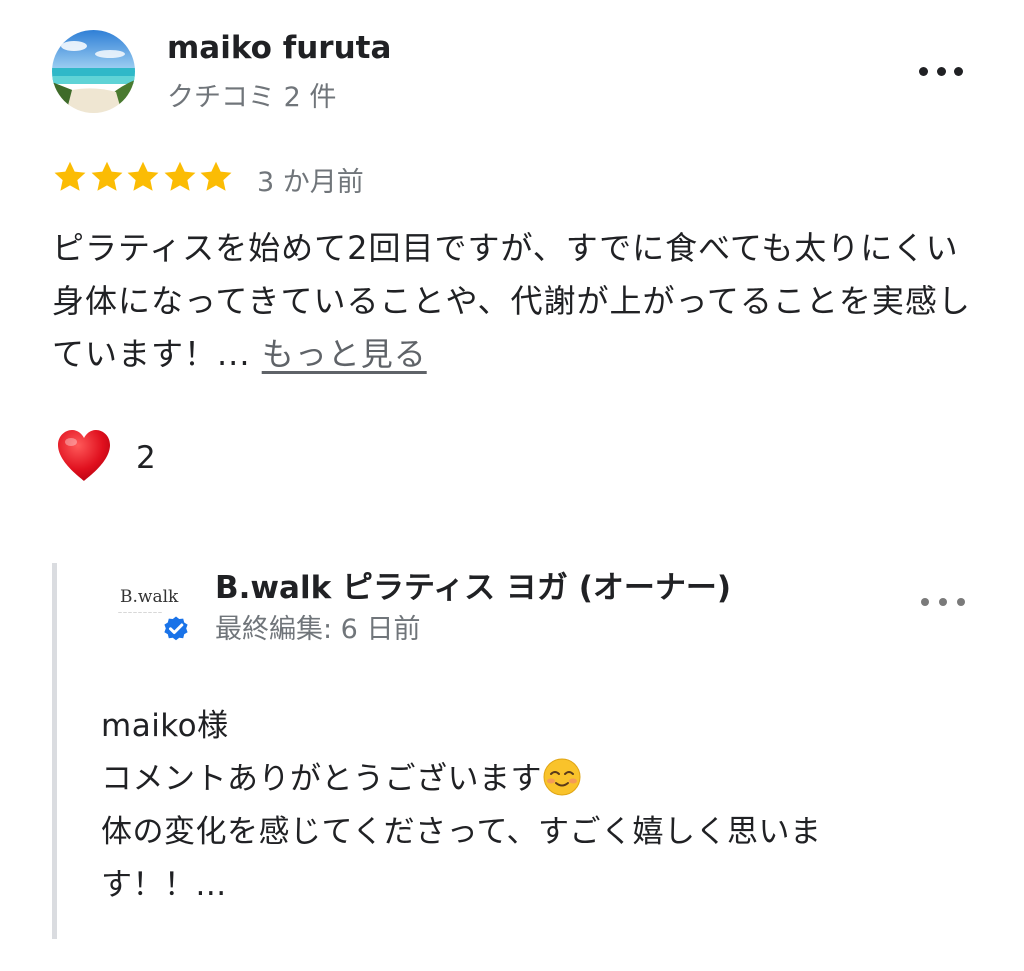 Image resolution: width=1024 pixels, height=971 pixels. What do you see at coordinates (176, 629) in the screenshot?
I see `verified-badge-icon` at bounding box center [176, 629].